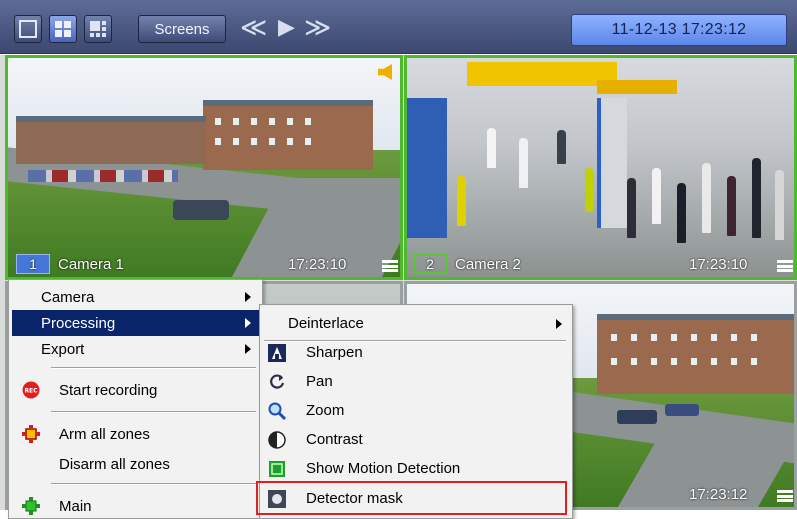 The width and height of the screenshot is (797, 519). I want to click on menu-item-camera-label: Camera, so click(68, 297).